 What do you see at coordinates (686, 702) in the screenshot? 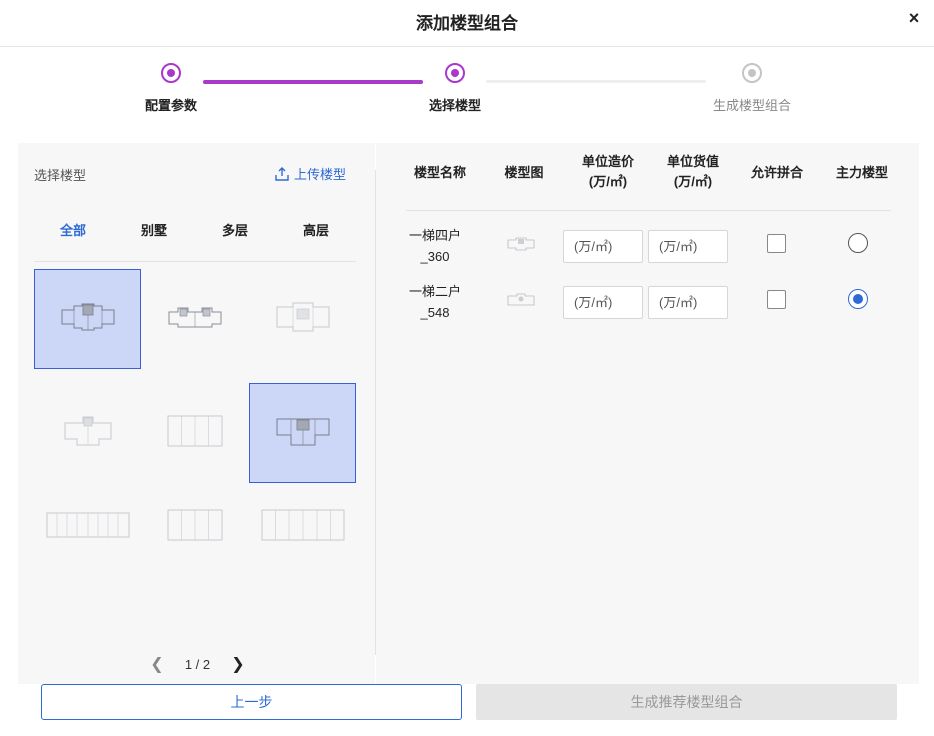
I see `generate-combination-button: 生成推荐楼型组合` at bounding box center [686, 702].